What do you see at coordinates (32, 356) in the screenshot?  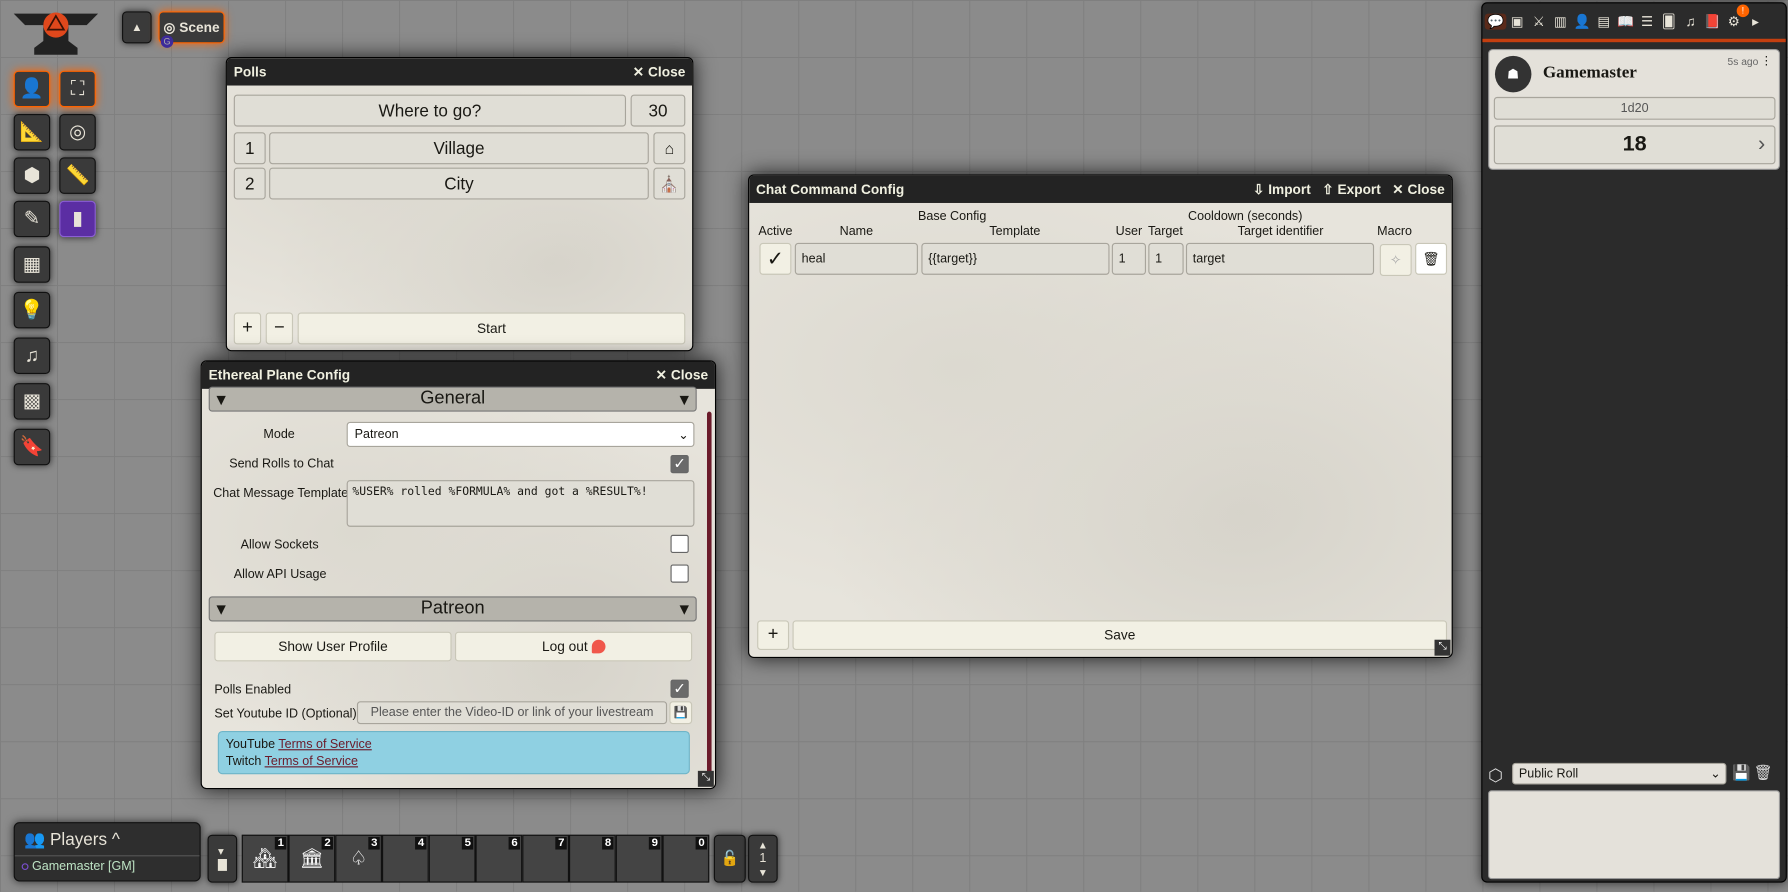 I see `music-control-button: ♫` at bounding box center [32, 356].